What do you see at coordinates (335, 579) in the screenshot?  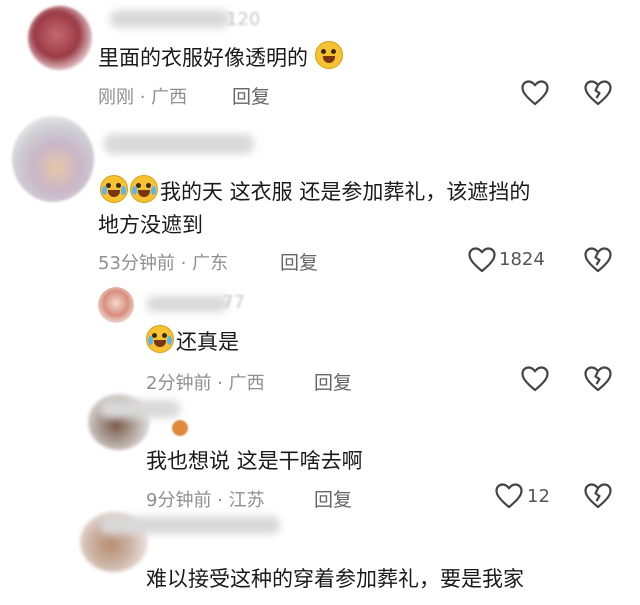 I see `comment-text: 难以接受这种的穿着参加葬礼，要是我家` at bounding box center [335, 579].